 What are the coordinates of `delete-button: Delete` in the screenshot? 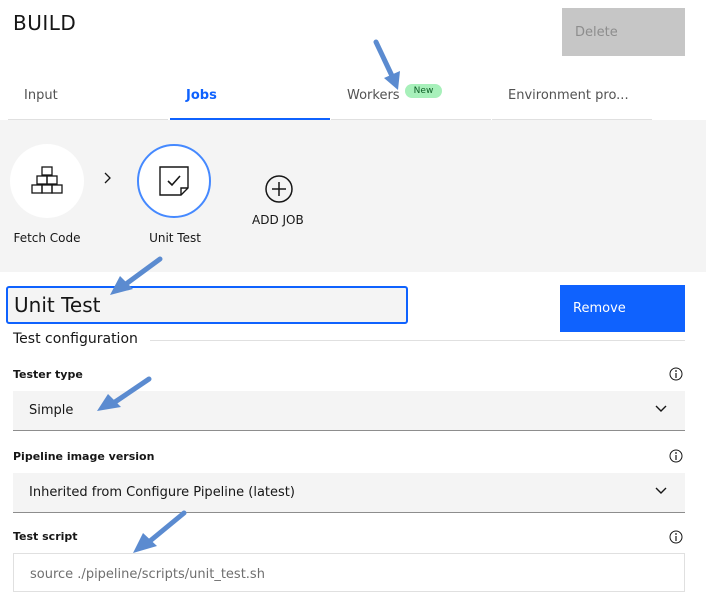 It's located at (623, 32).